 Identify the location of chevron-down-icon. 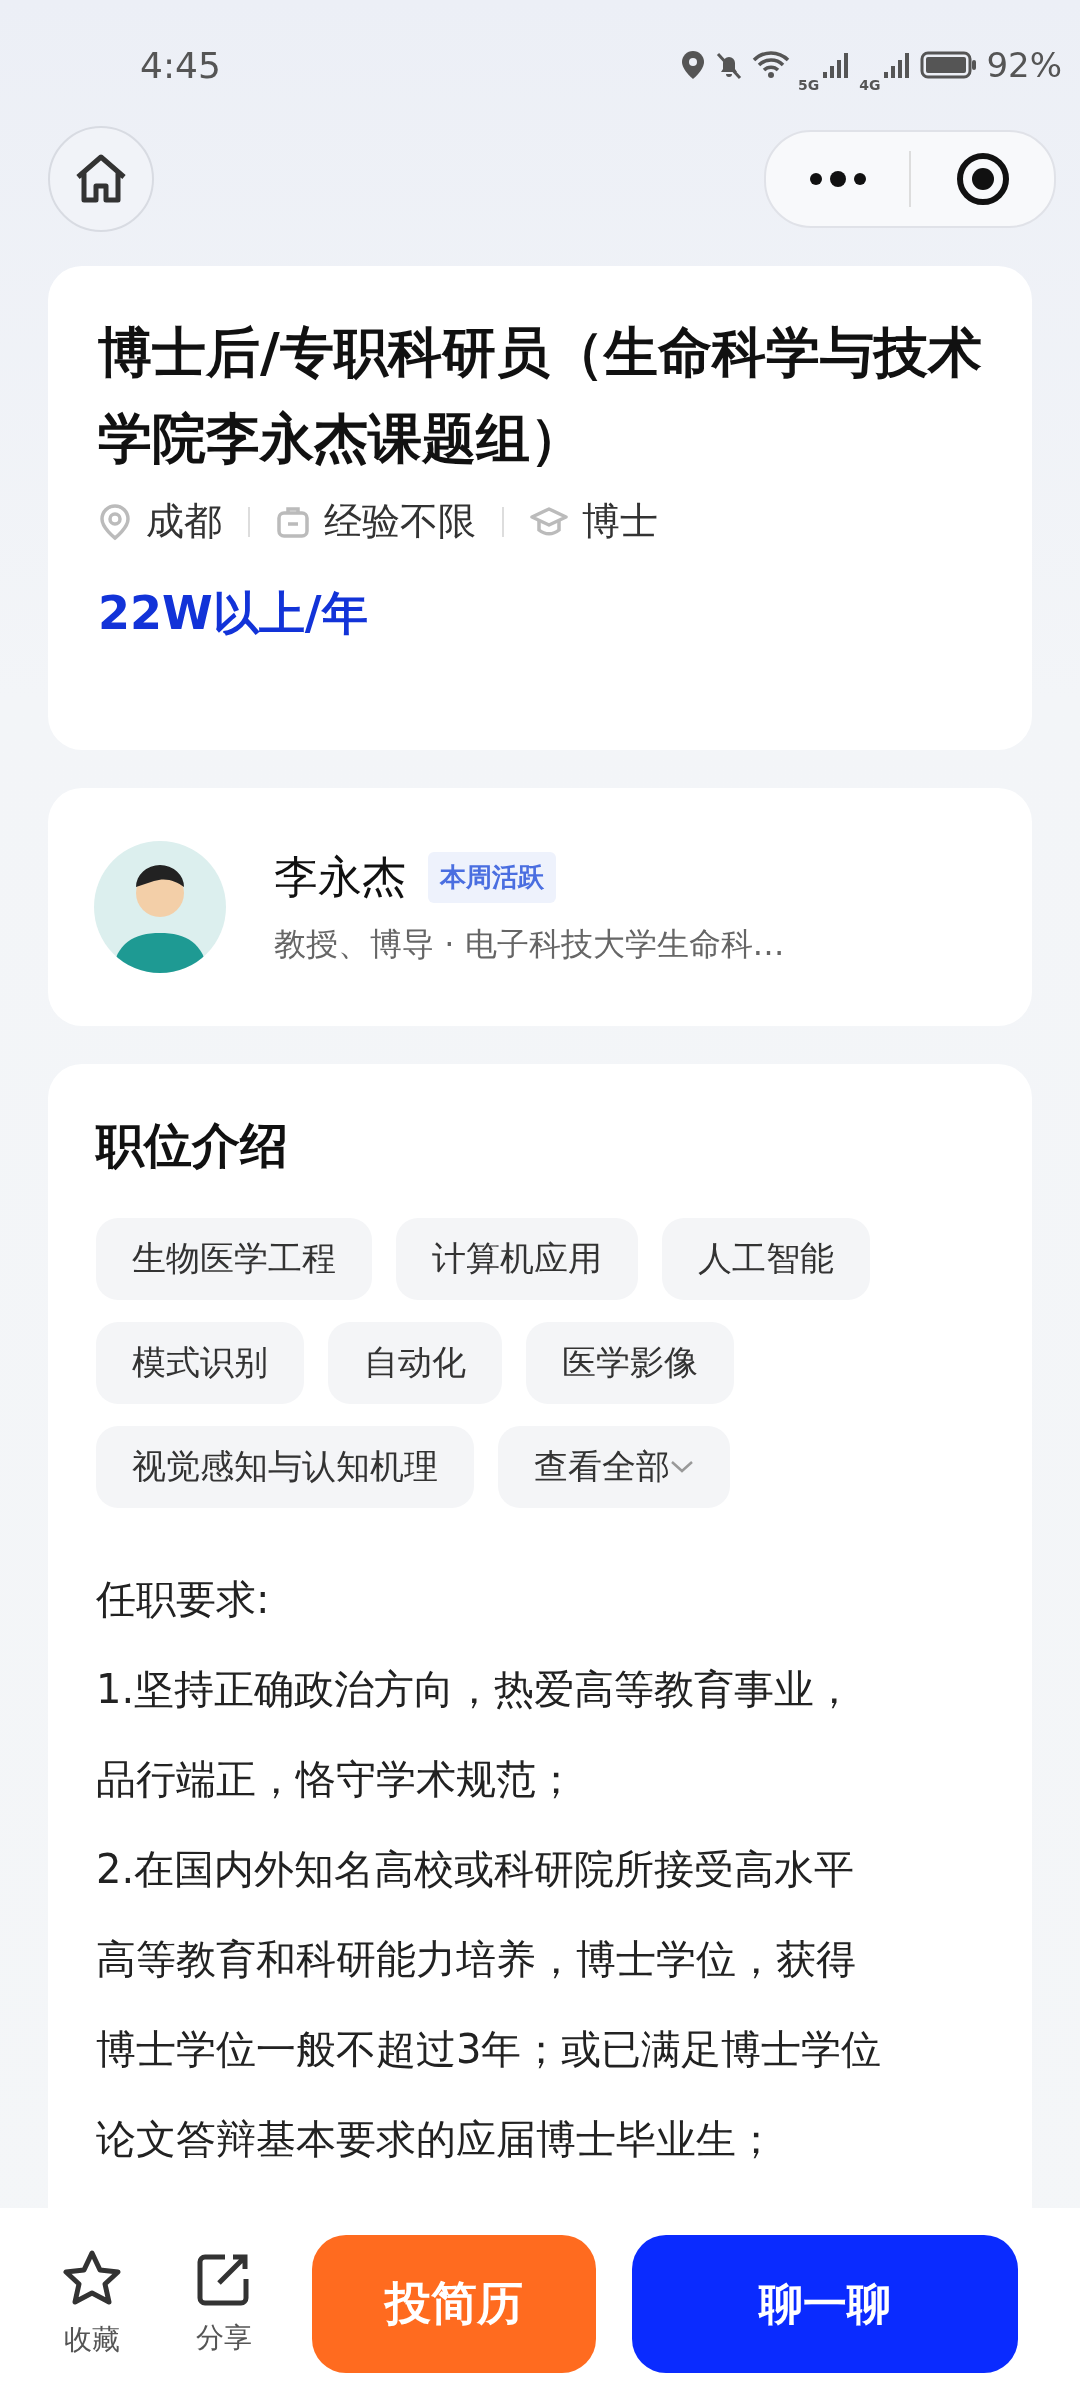
(682, 1467).